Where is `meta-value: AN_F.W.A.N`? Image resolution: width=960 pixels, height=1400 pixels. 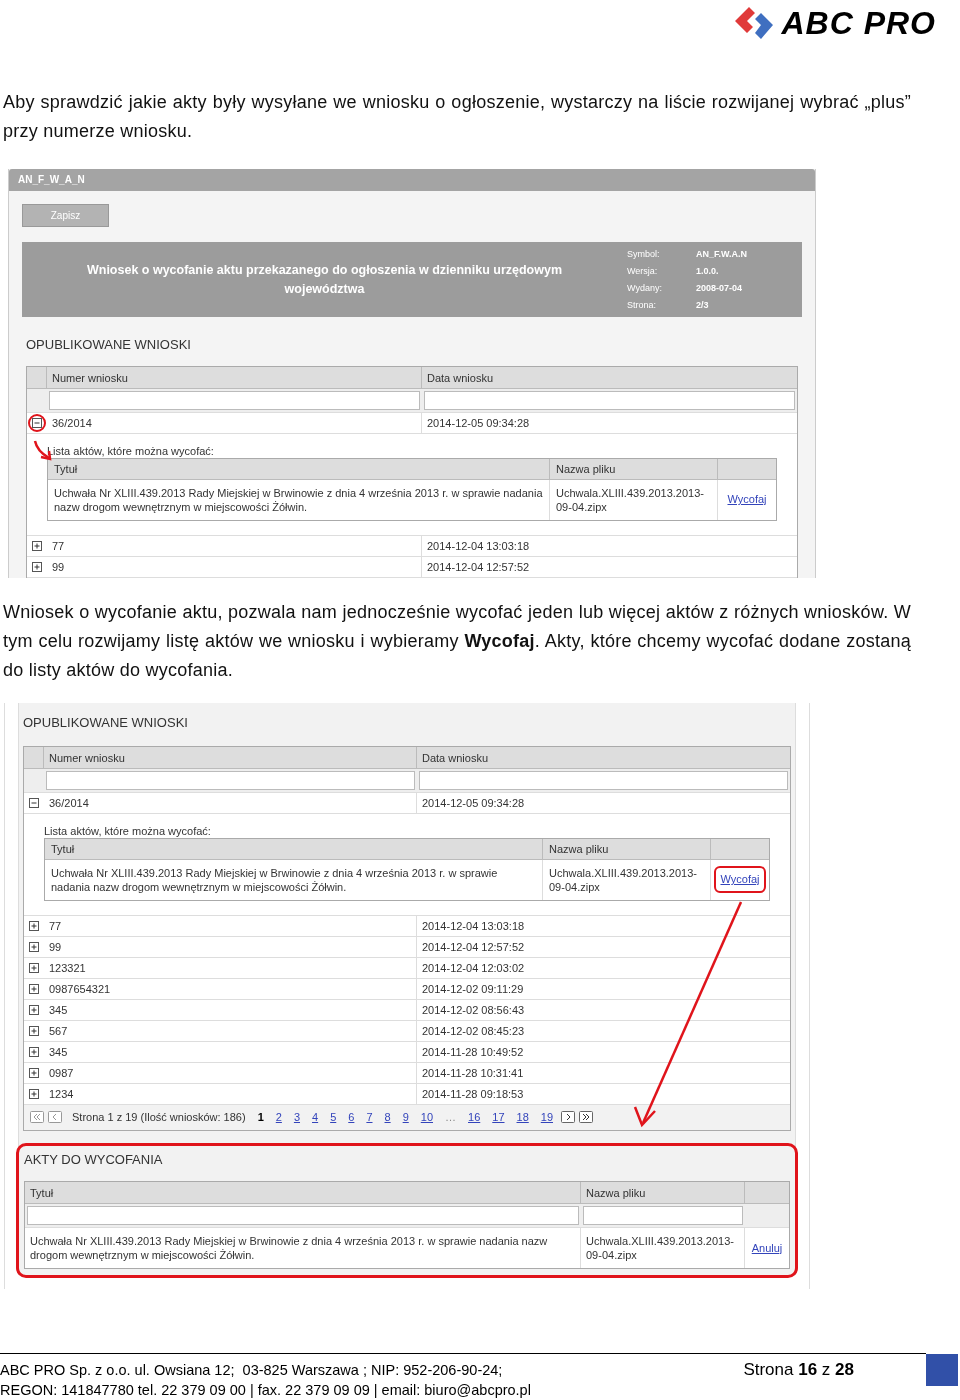 meta-value: AN_F.W.A.N is located at coordinates (722, 254).